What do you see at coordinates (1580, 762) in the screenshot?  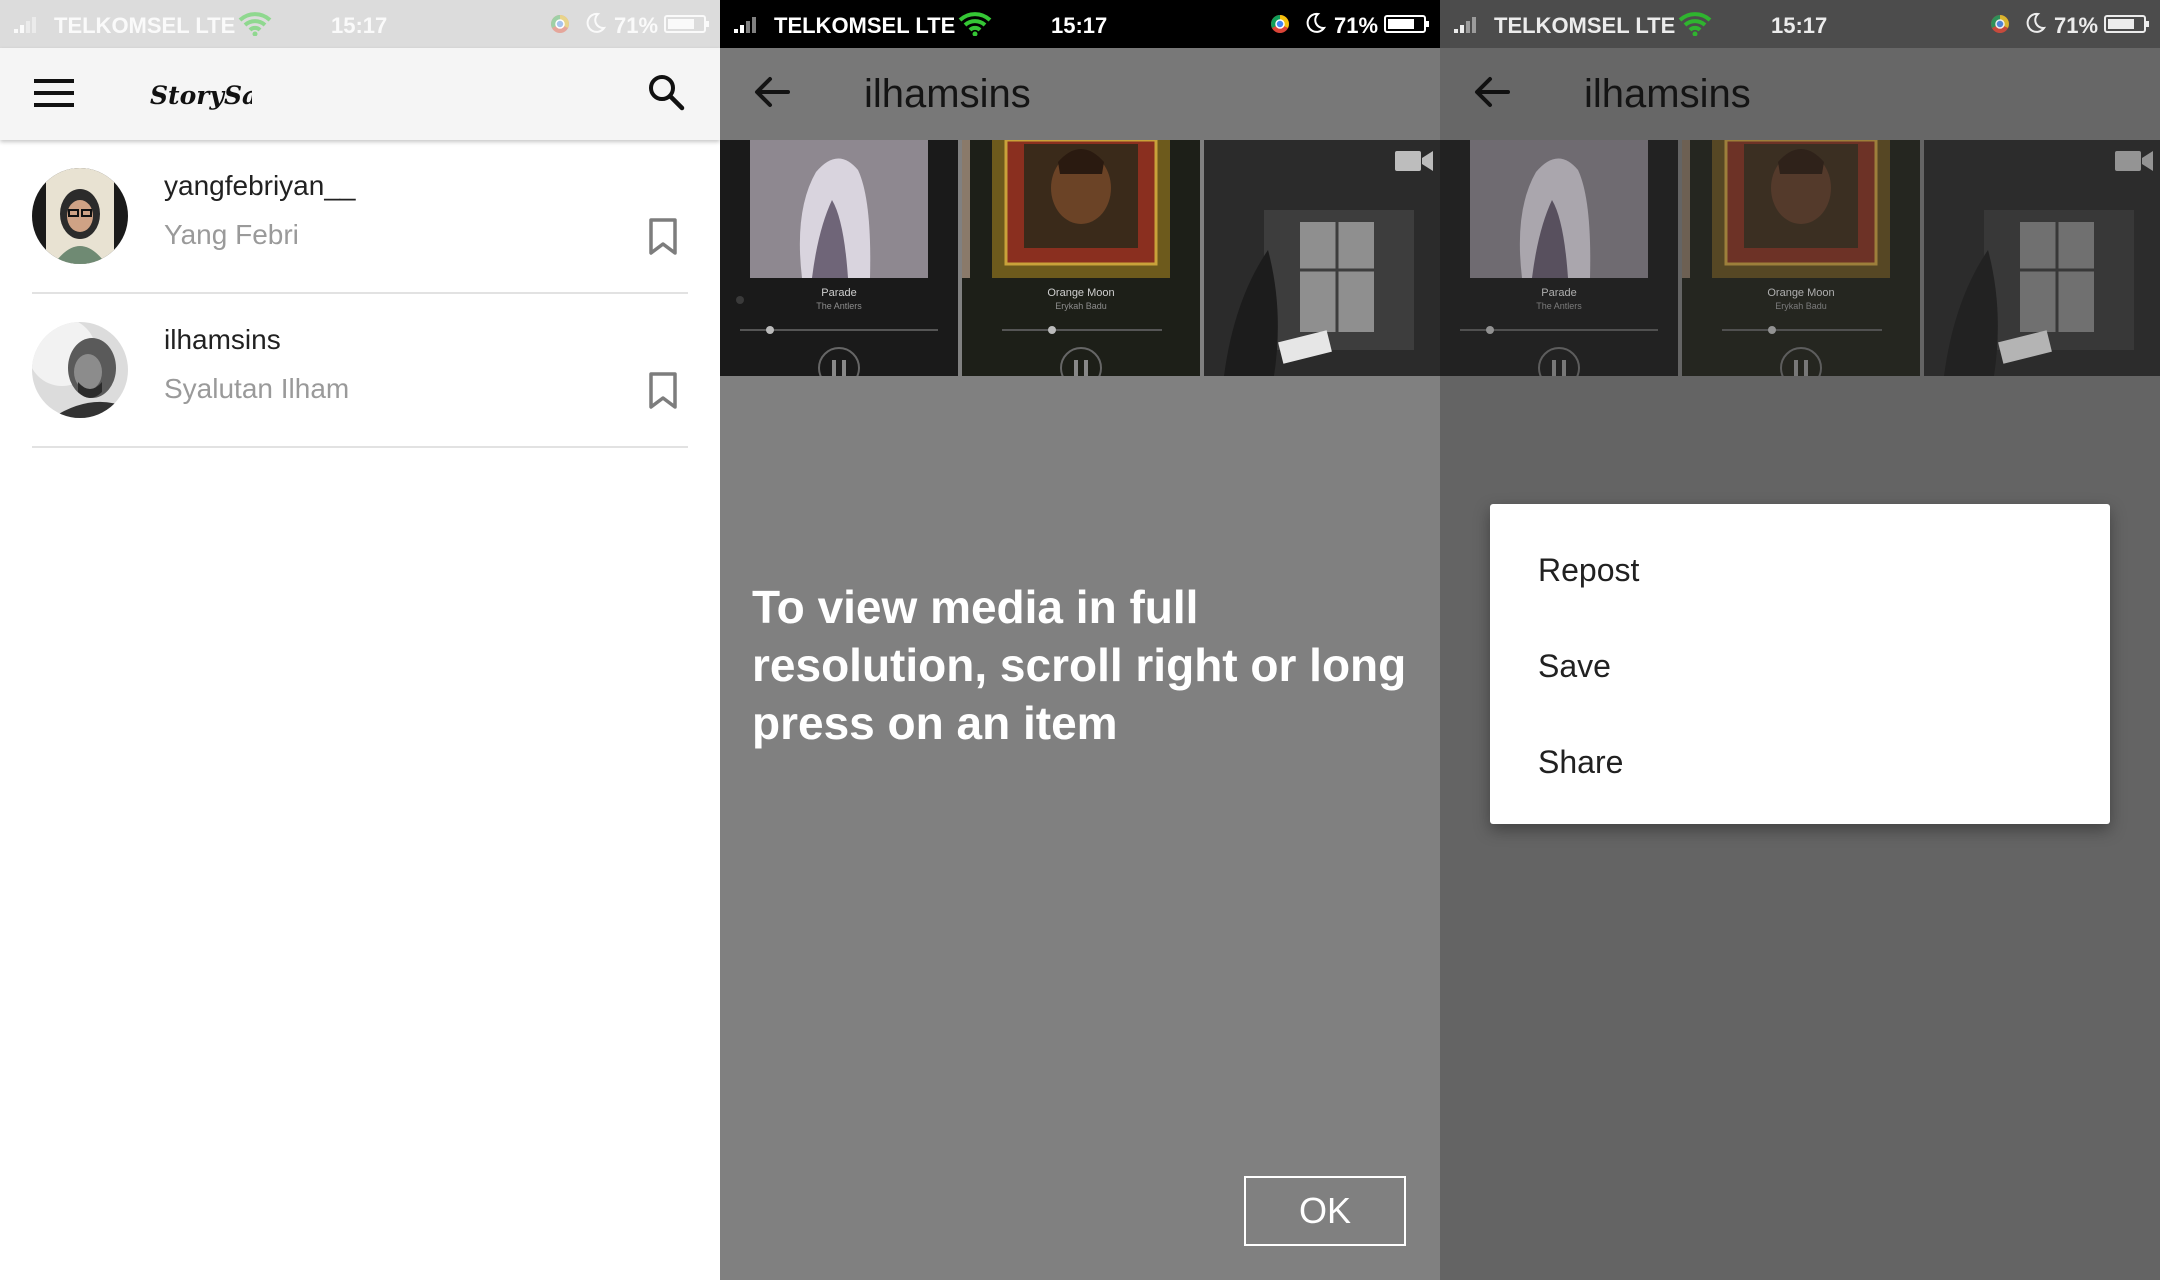 I see `menu-item-share: Share` at bounding box center [1580, 762].